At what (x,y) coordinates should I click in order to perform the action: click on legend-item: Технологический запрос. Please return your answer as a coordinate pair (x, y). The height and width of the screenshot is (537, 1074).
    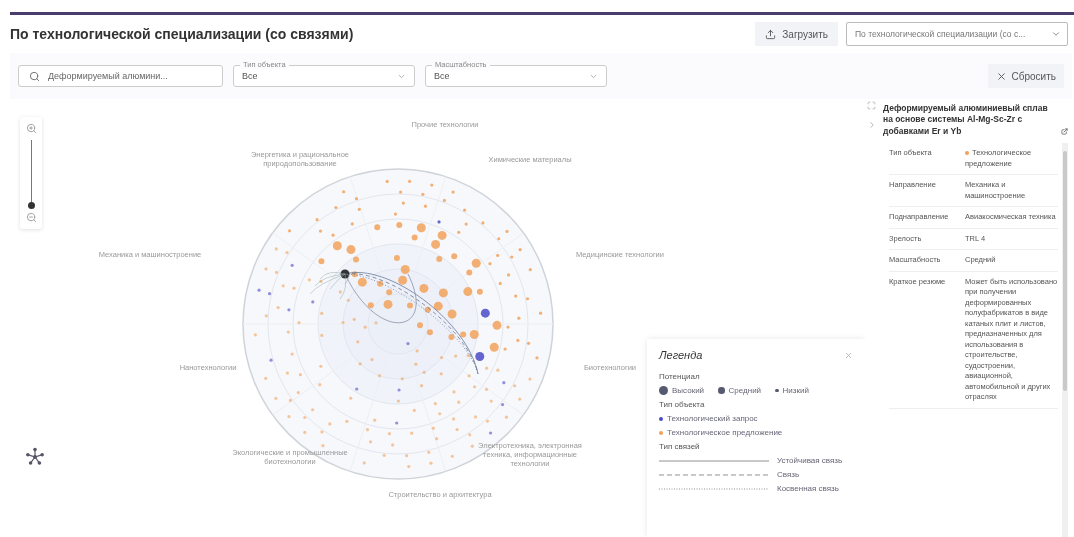
    Looking at the image, I should click on (756, 418).